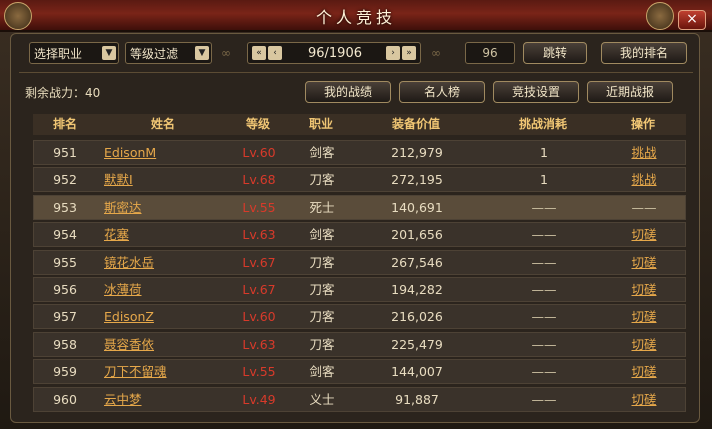 The width and height of the screenshot is (712, 429). I want to click on job-select: 选择职业 ▼, so click(74, 53).